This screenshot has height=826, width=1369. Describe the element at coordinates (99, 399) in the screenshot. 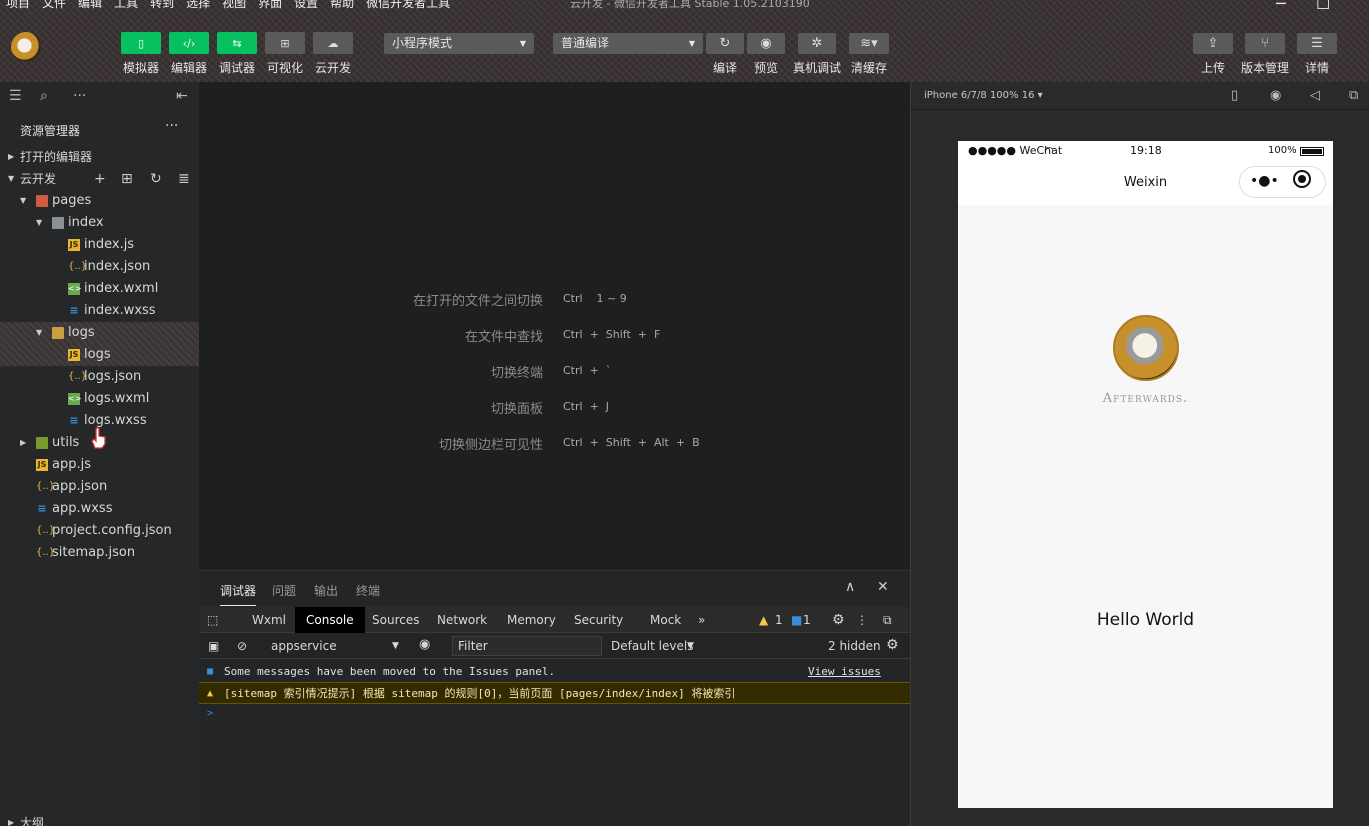

I see `tree-item: <> logs.wxml` at that location.